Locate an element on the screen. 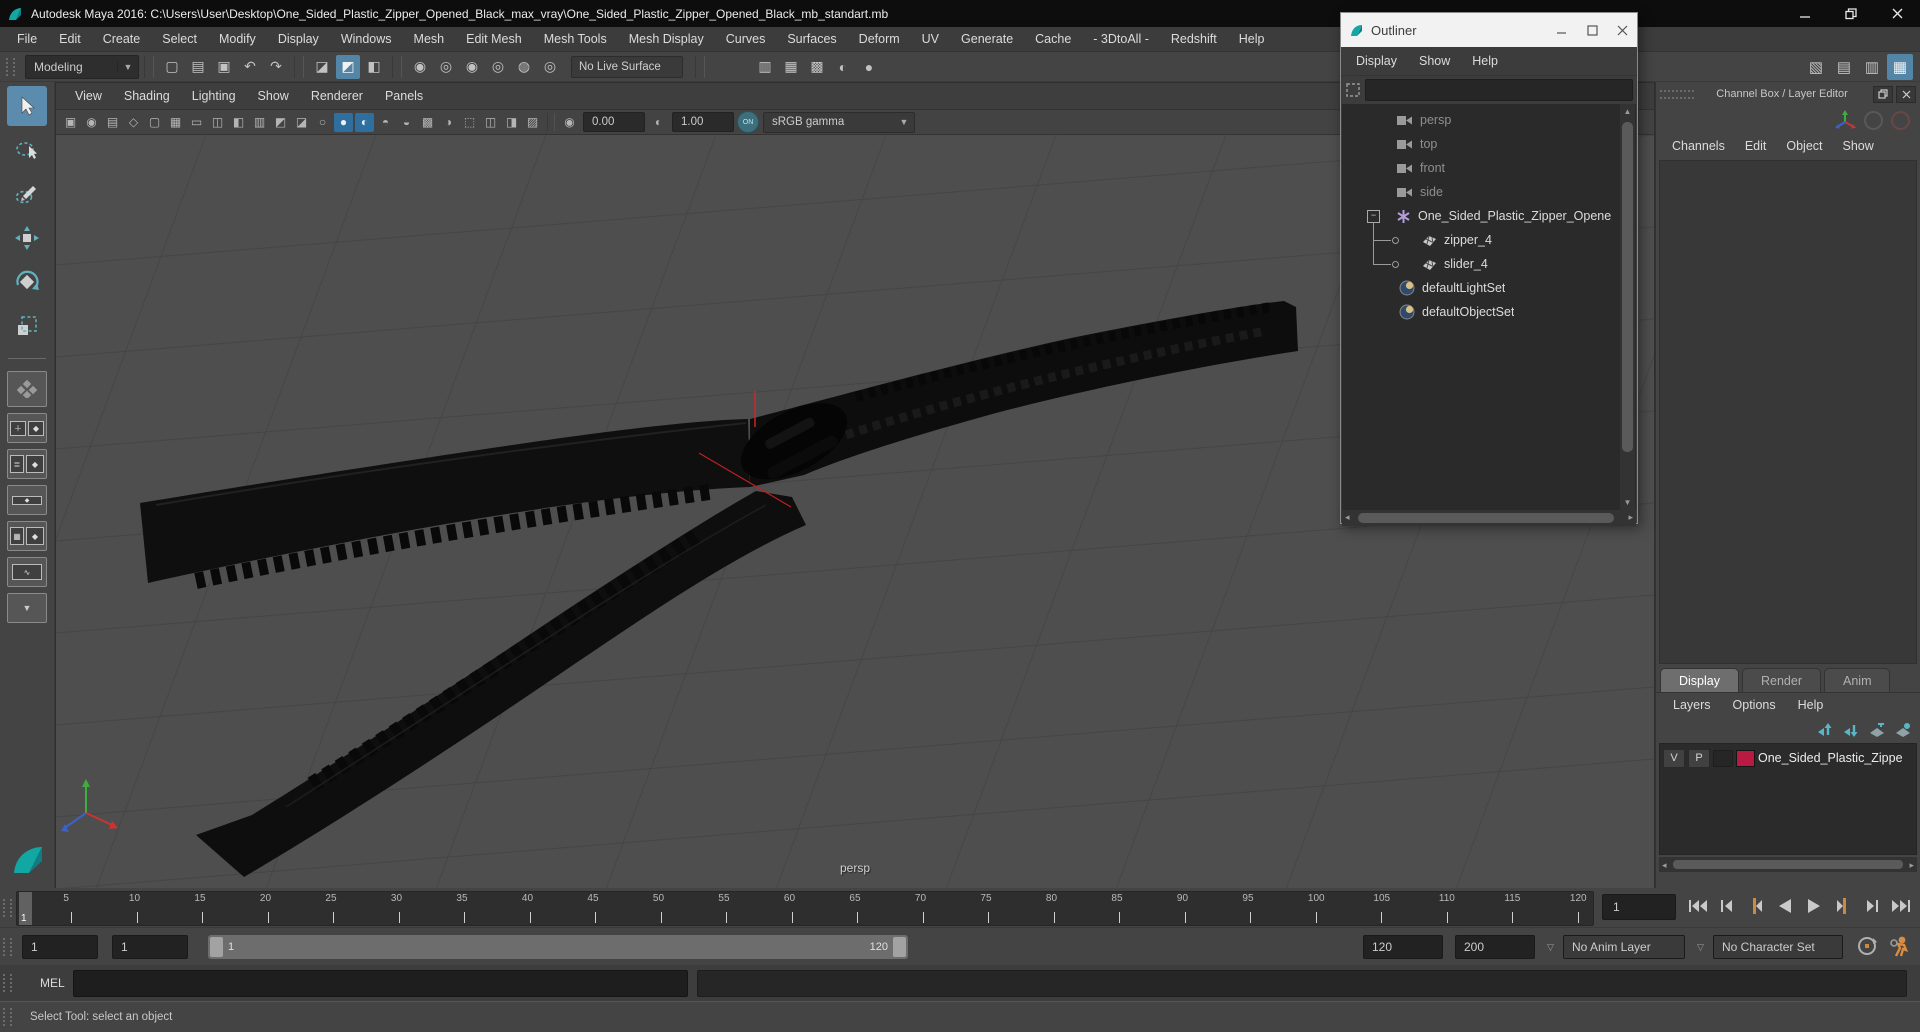  select-camera-icon: ▣ is located at coordinates (70, 122).